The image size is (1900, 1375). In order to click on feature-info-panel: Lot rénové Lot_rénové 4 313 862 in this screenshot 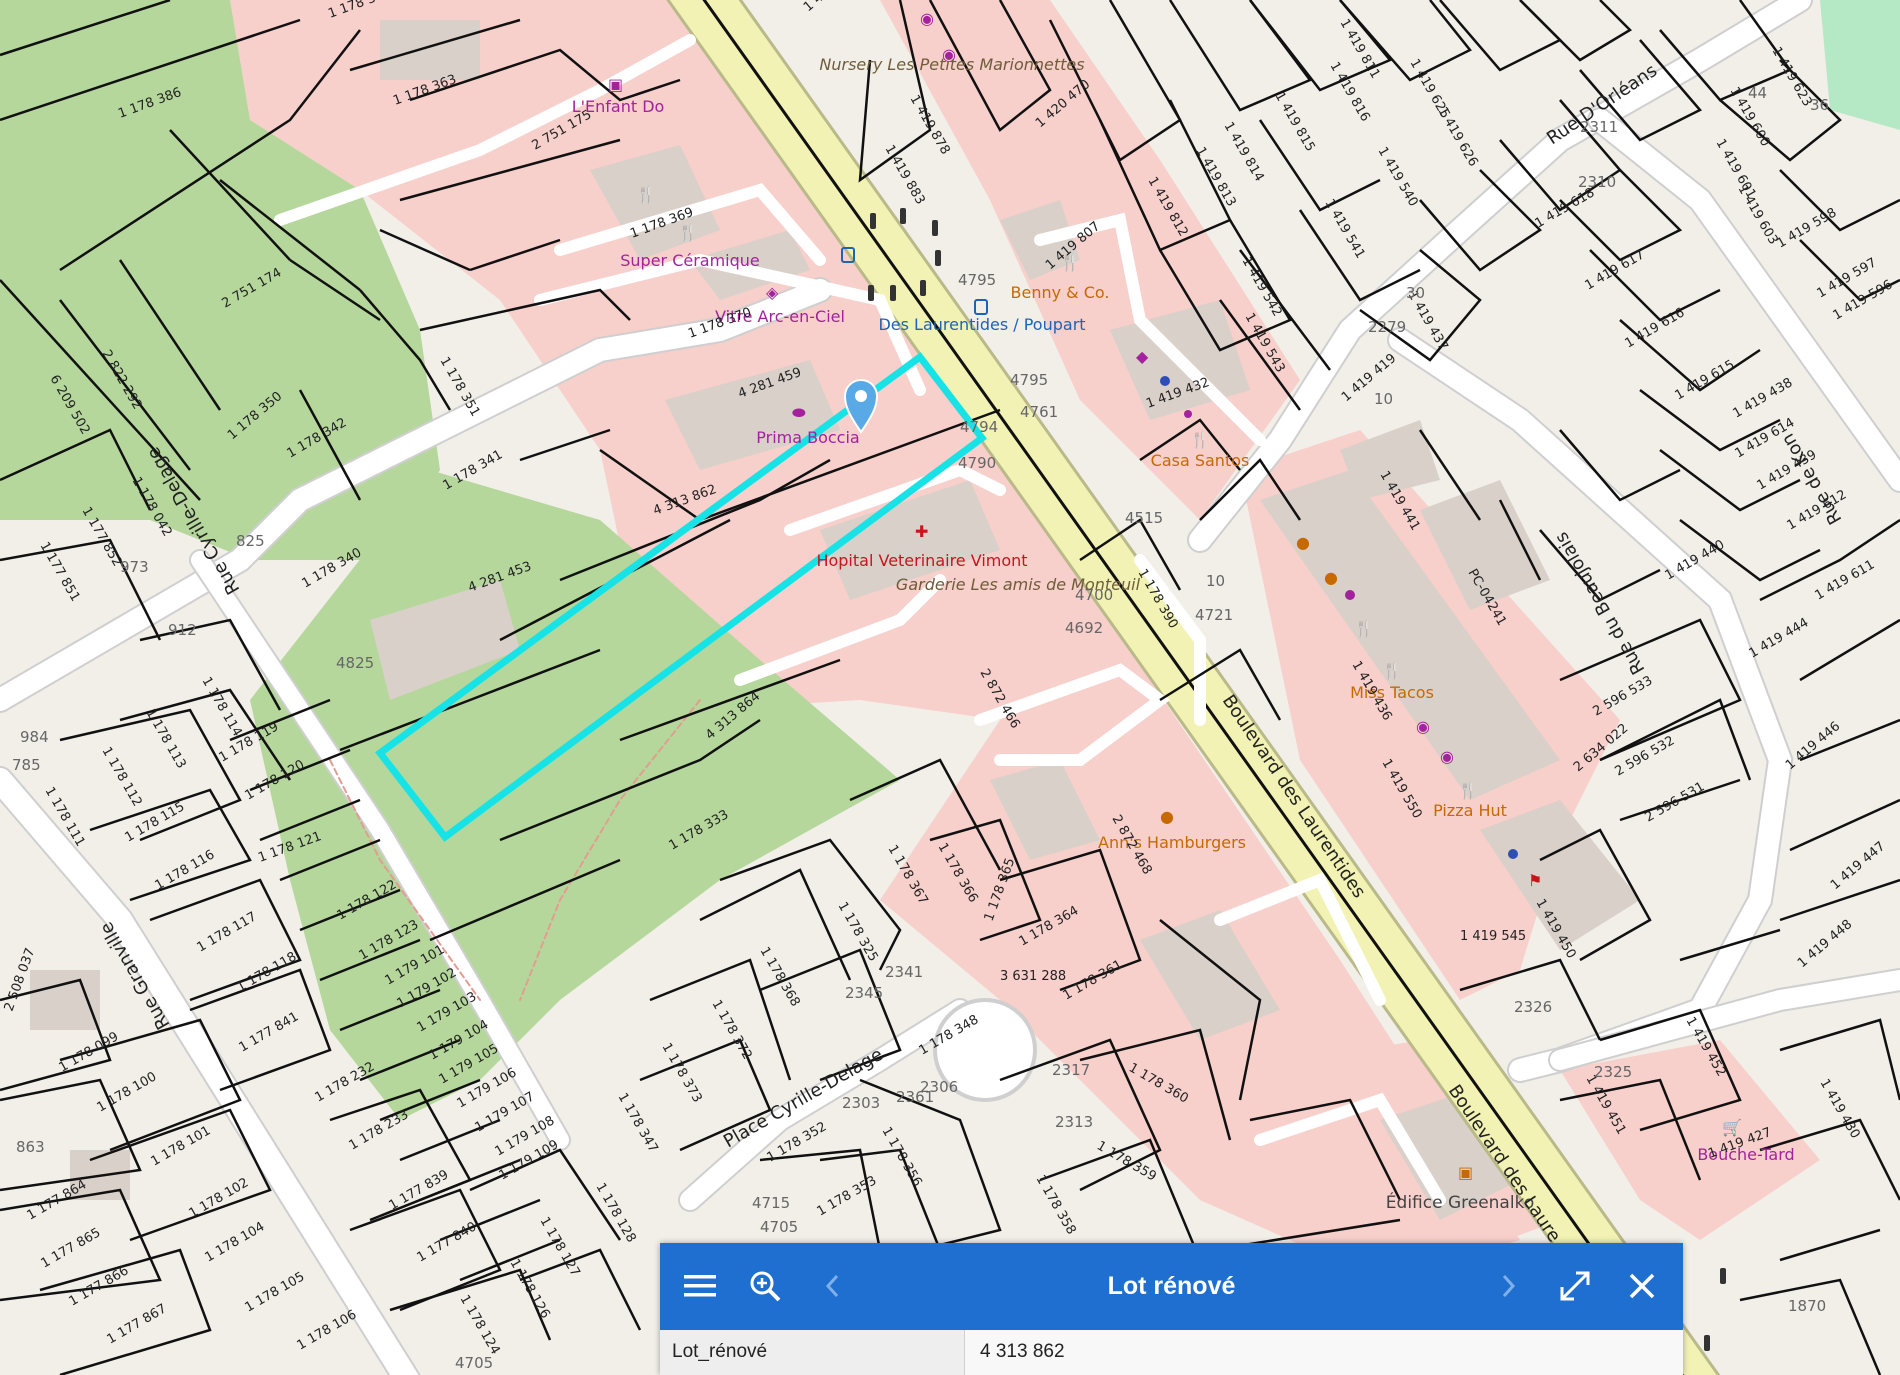, I will do `click(1171, 1309)`.